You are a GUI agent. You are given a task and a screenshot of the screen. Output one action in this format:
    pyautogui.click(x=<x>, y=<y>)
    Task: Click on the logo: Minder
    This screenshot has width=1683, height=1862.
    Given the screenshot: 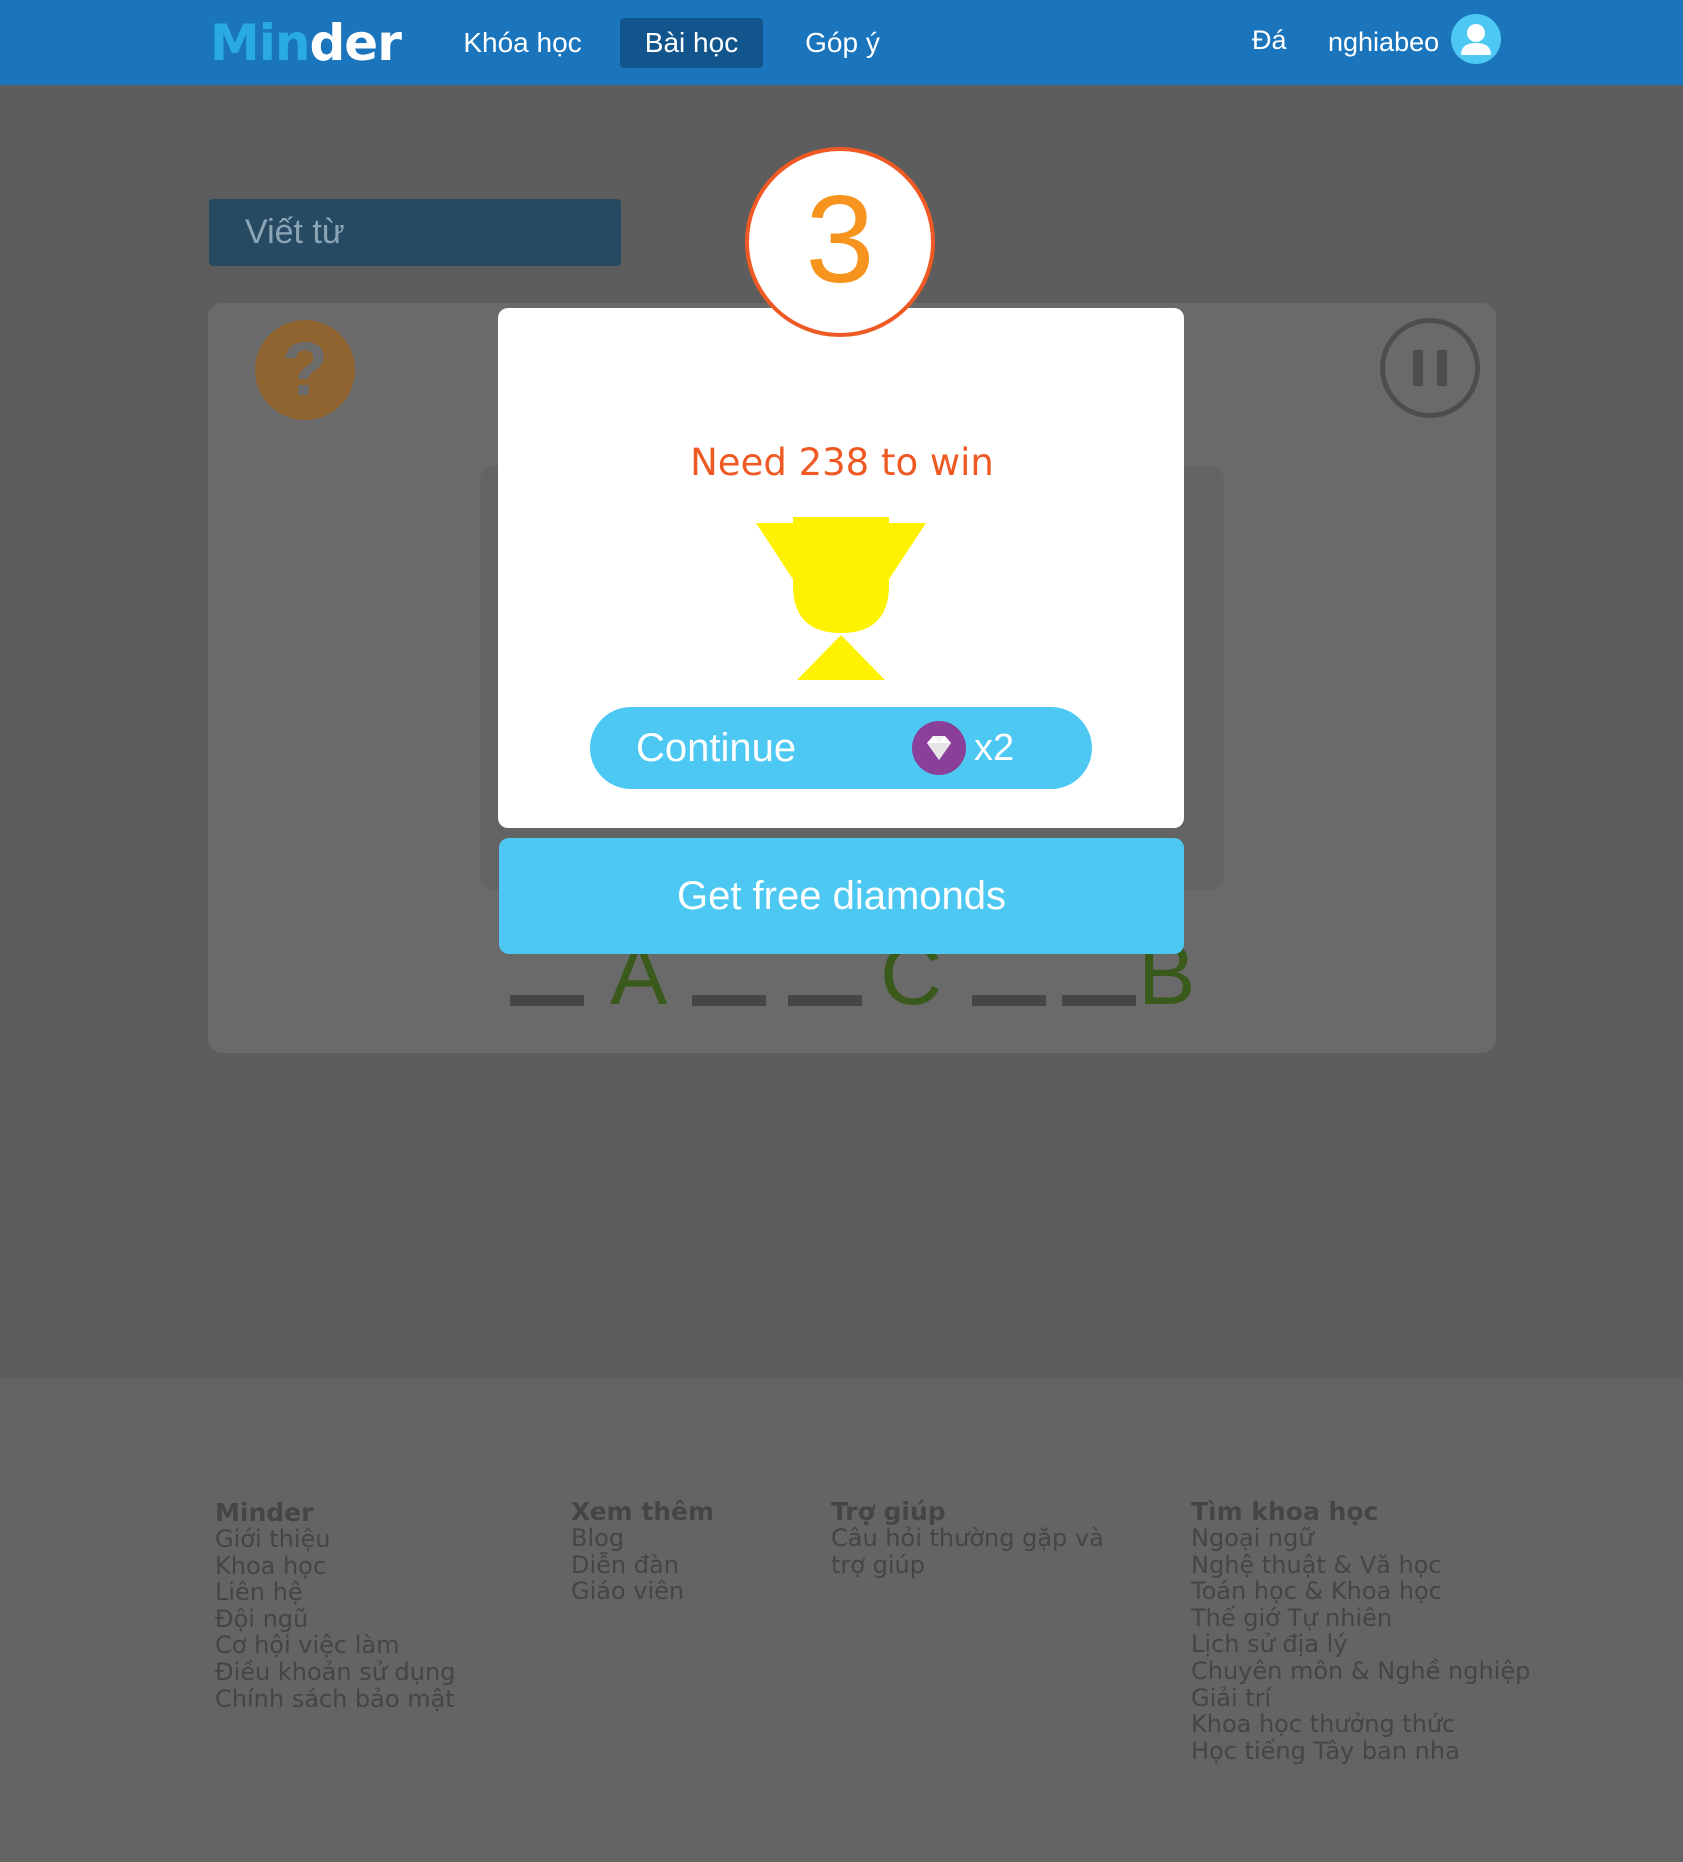 What is the action you would take?
    pyautogui.click(x=306, y=43)
    